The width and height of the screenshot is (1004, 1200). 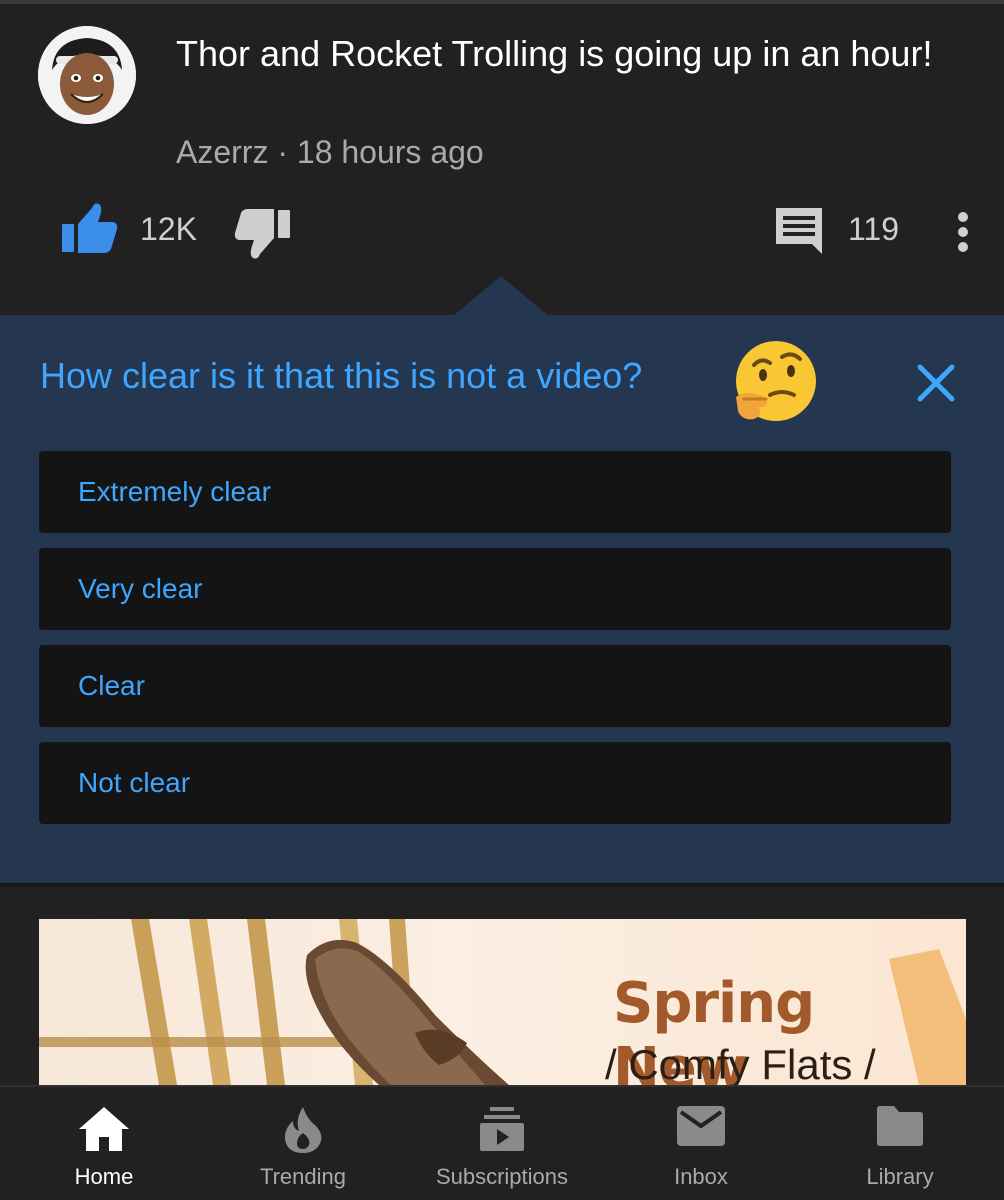 I want to click on nav-subscriptions: Subscriptions, so click(x=502, y=1143).